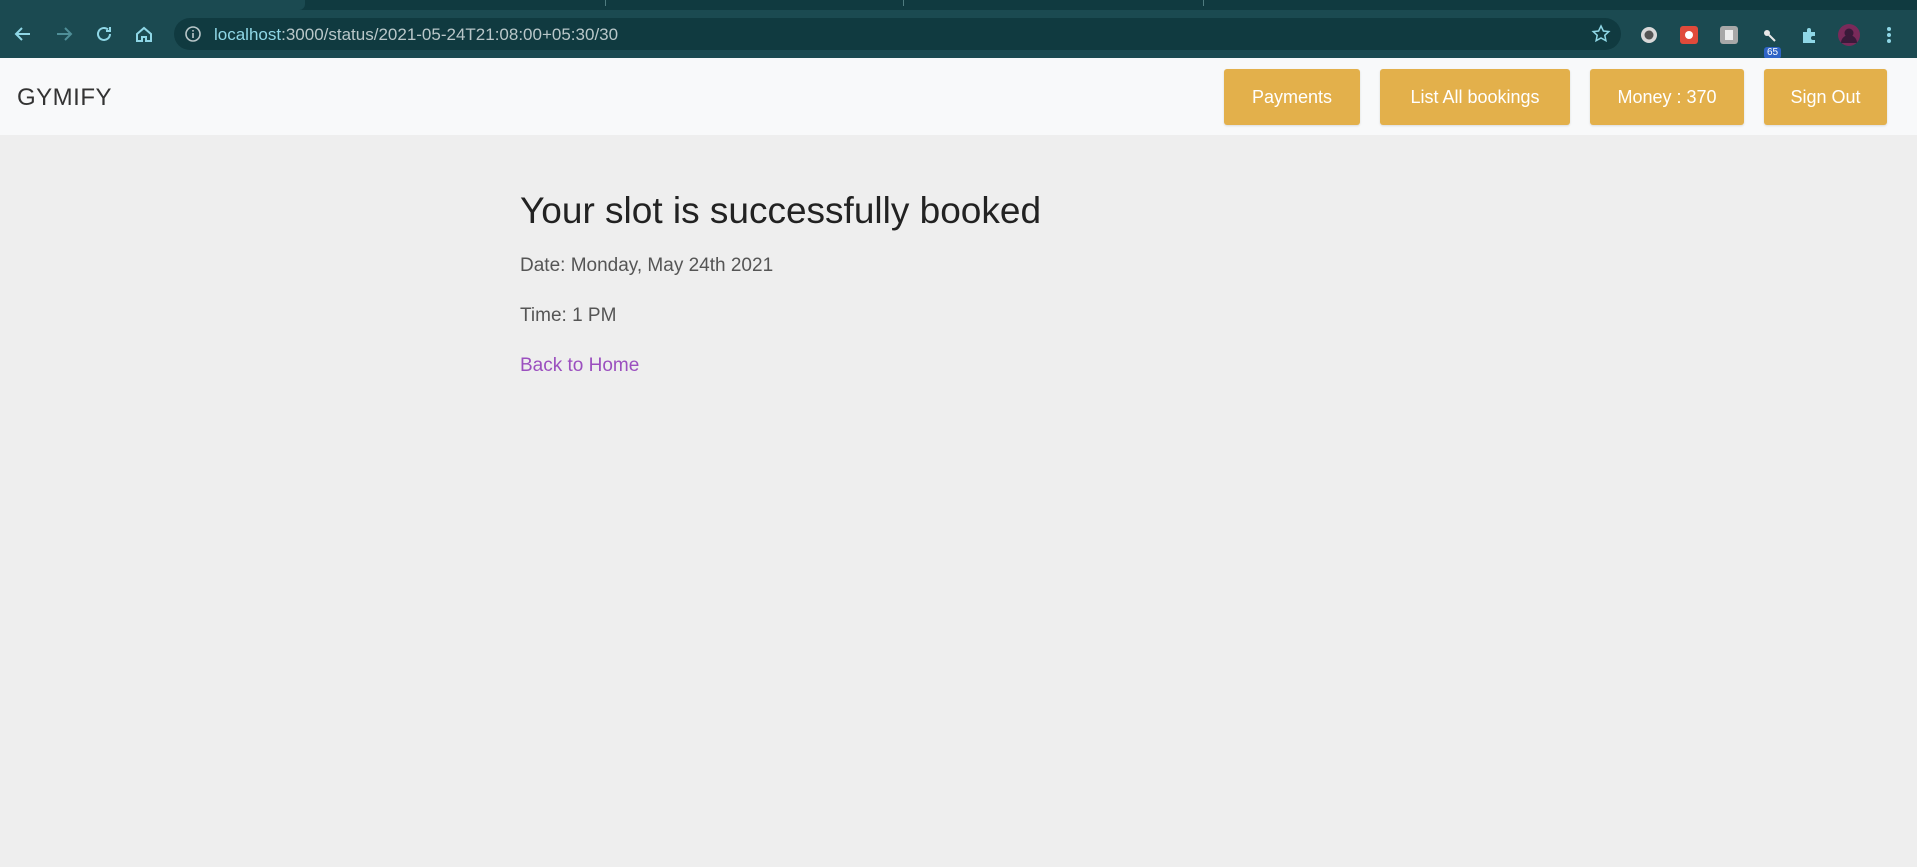 The width and height of the screenshot is (1917, 867). I want to click on extension-record-icon, so click(1649, 35).